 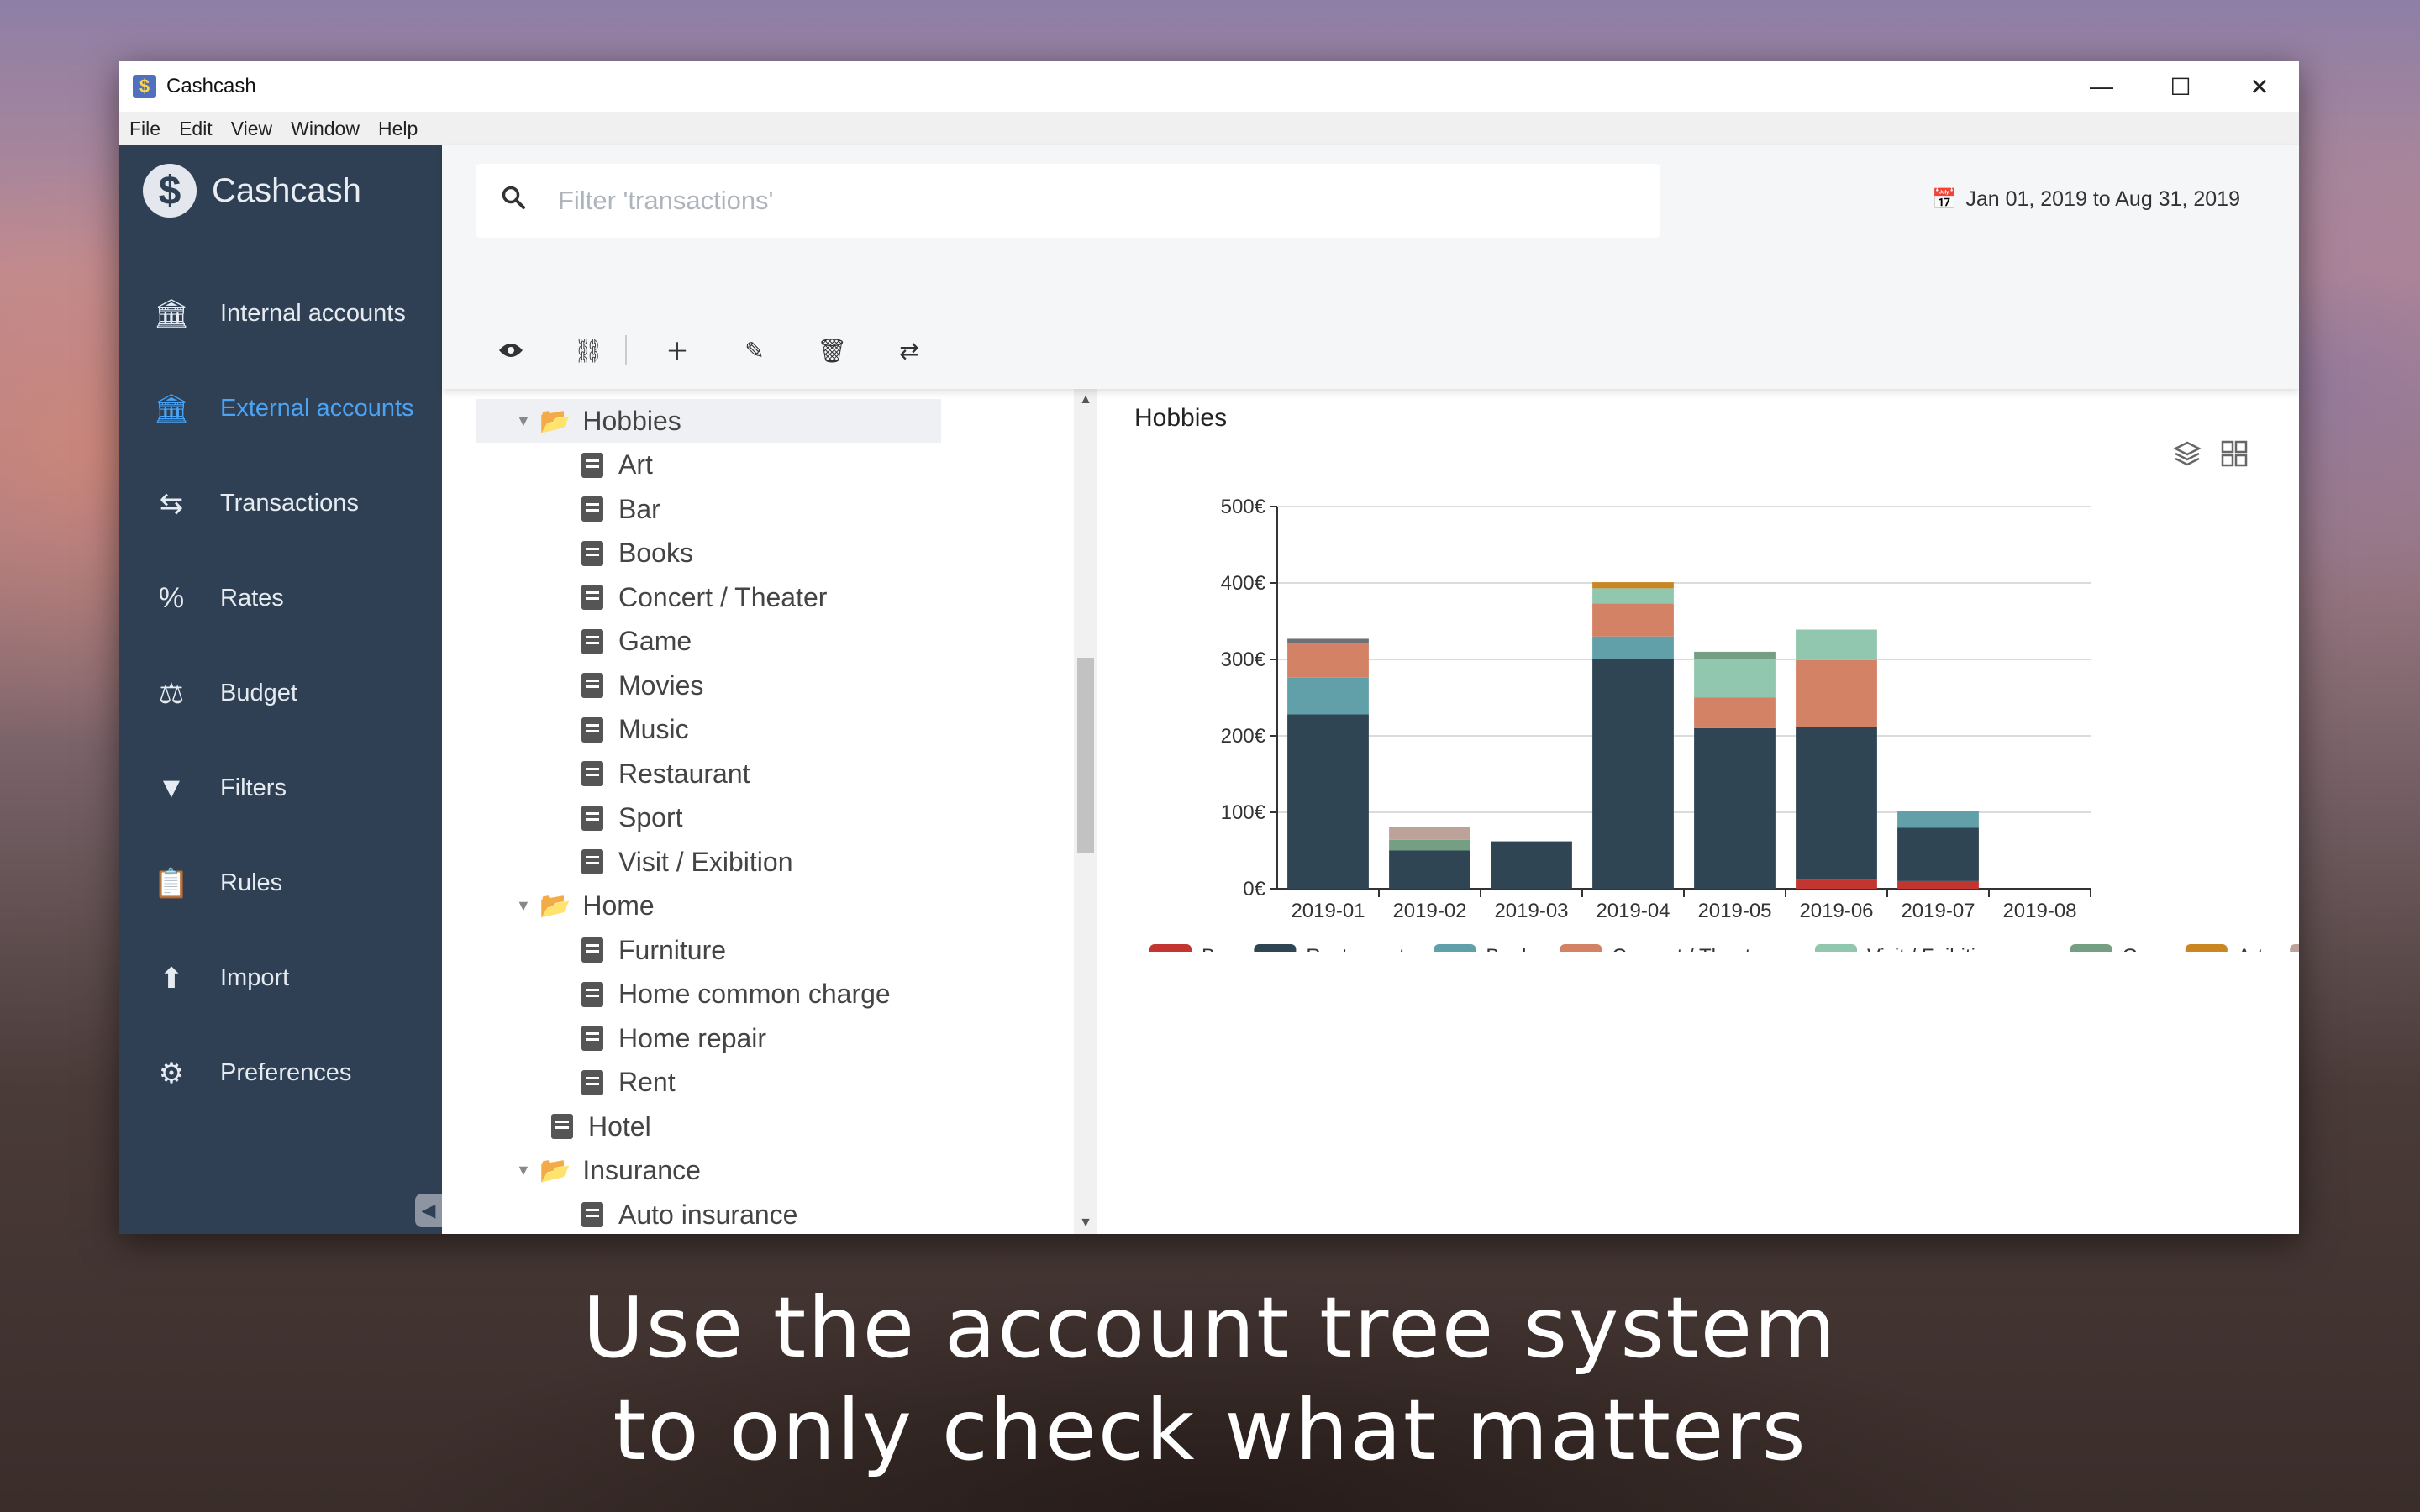 I want to click on sidebar-item-external-accounts: 🏛 External accounts, so click(x=280, y=408).